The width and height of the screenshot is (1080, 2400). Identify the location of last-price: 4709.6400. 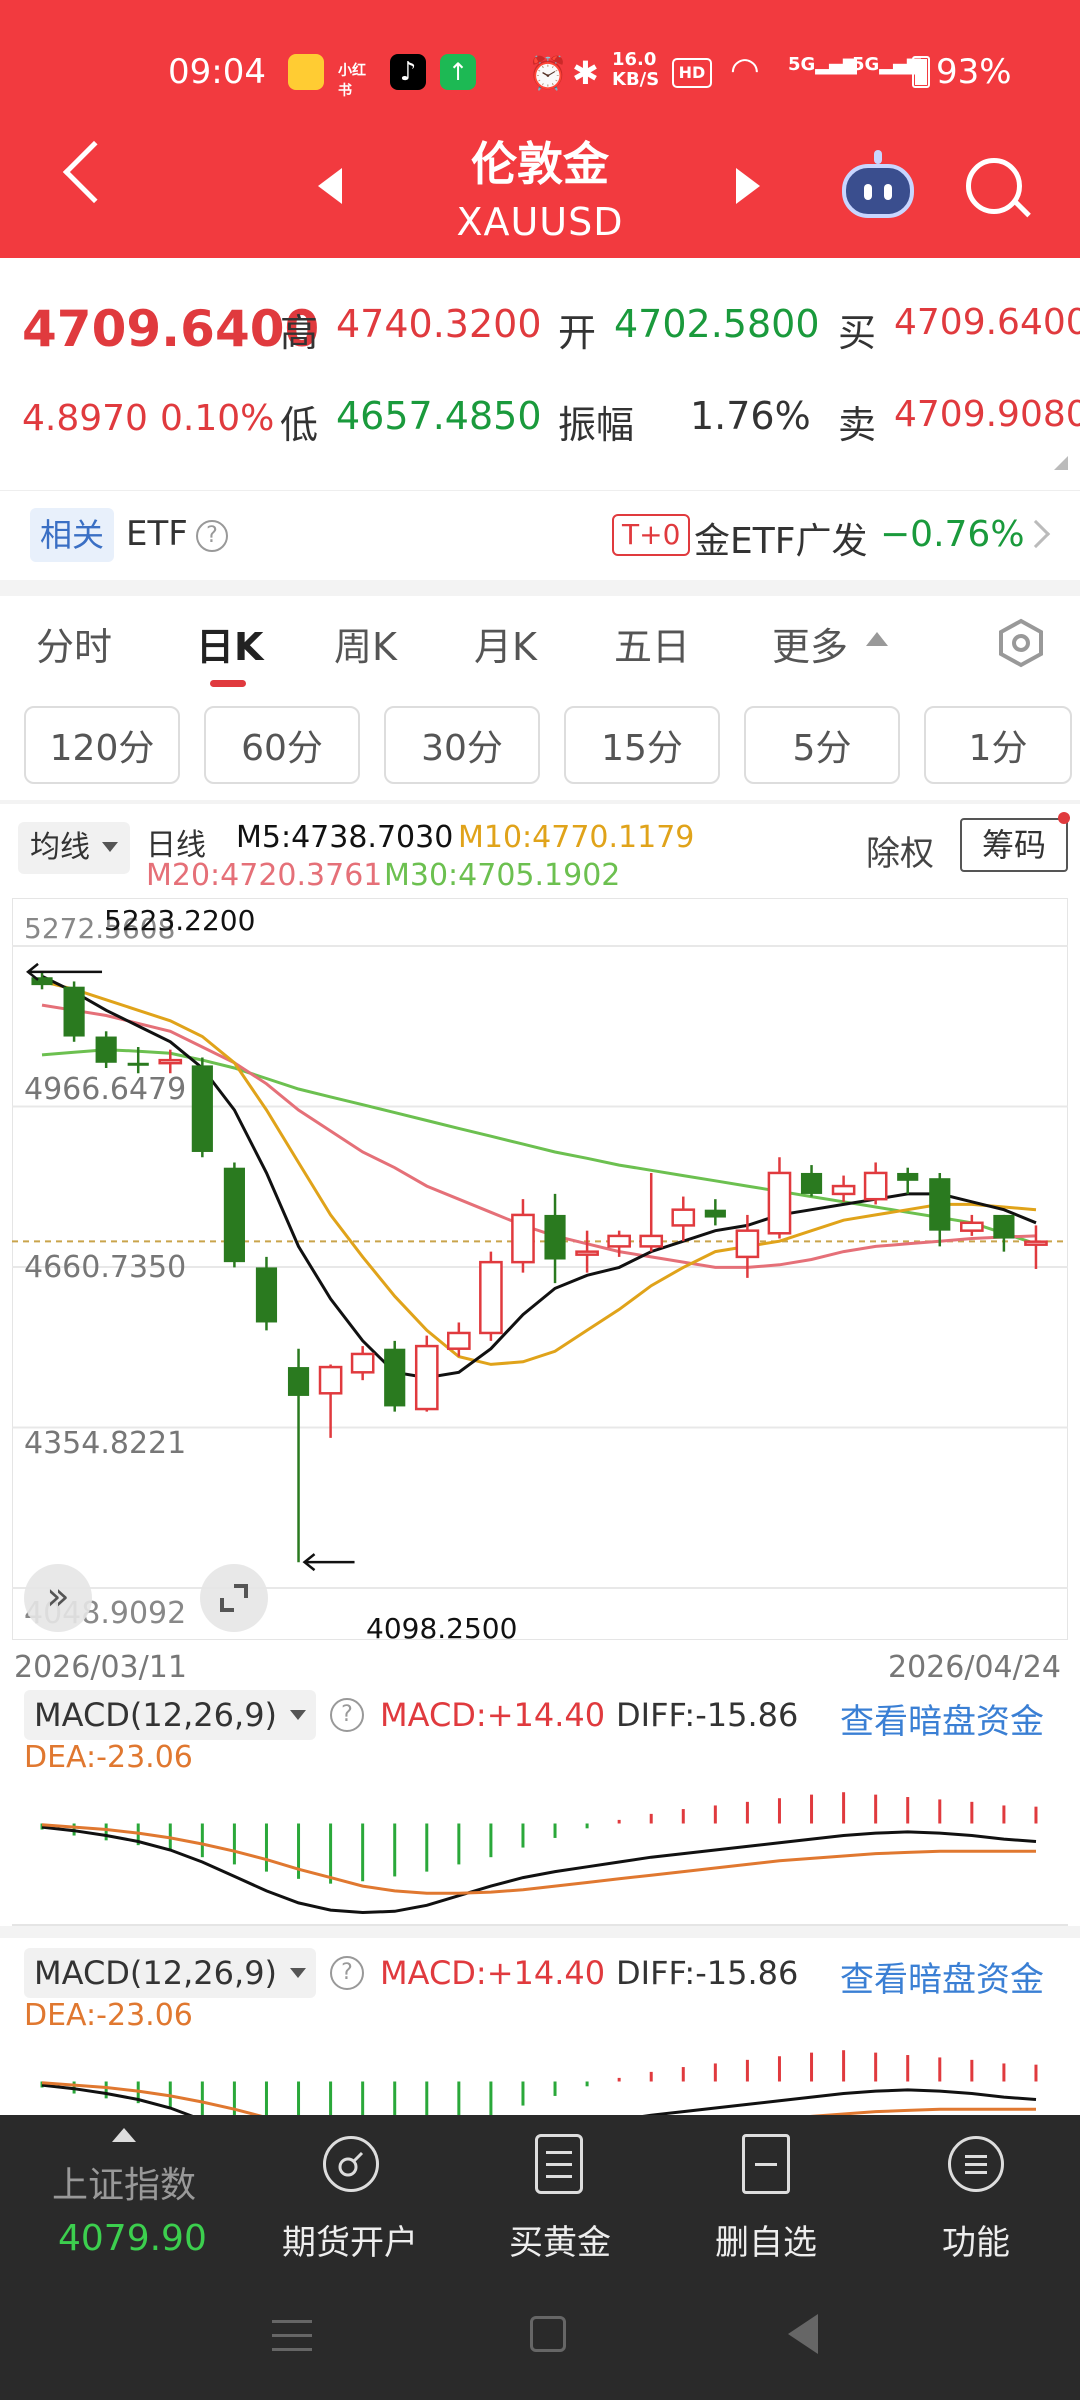
(171, 329).